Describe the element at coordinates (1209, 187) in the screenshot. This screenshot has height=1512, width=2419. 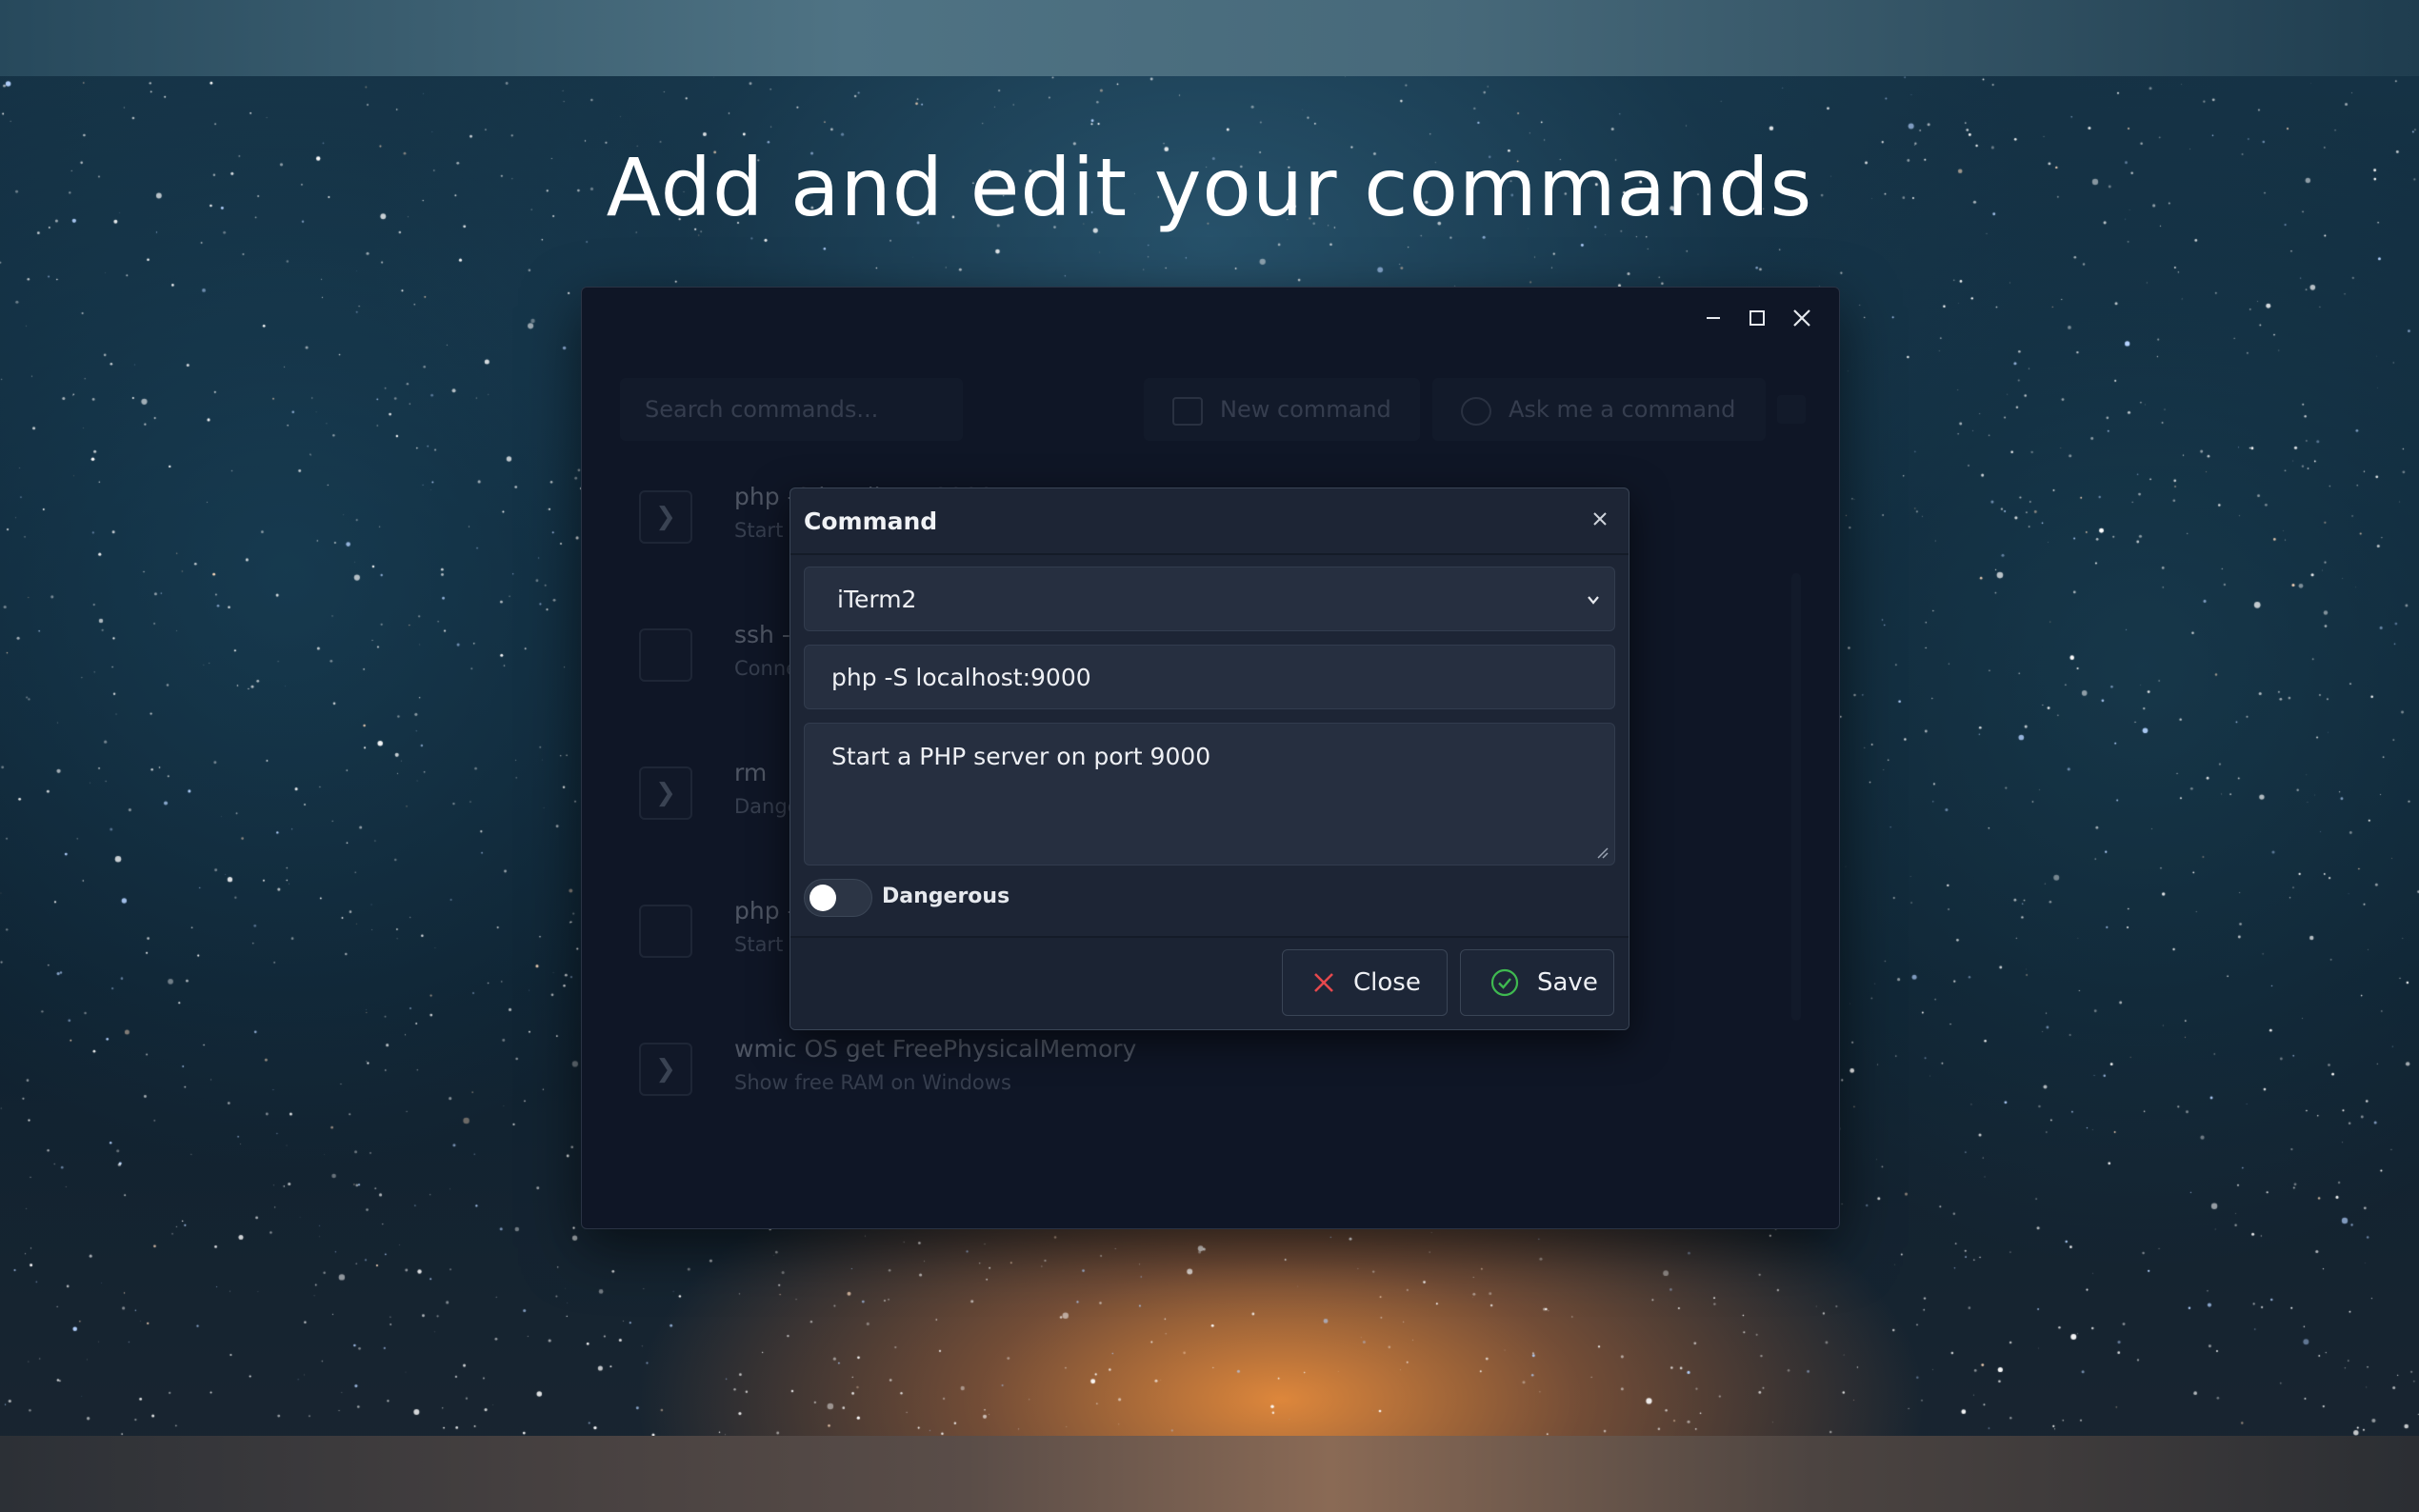
I see `page-headline: Add and edit your commands` at that location.